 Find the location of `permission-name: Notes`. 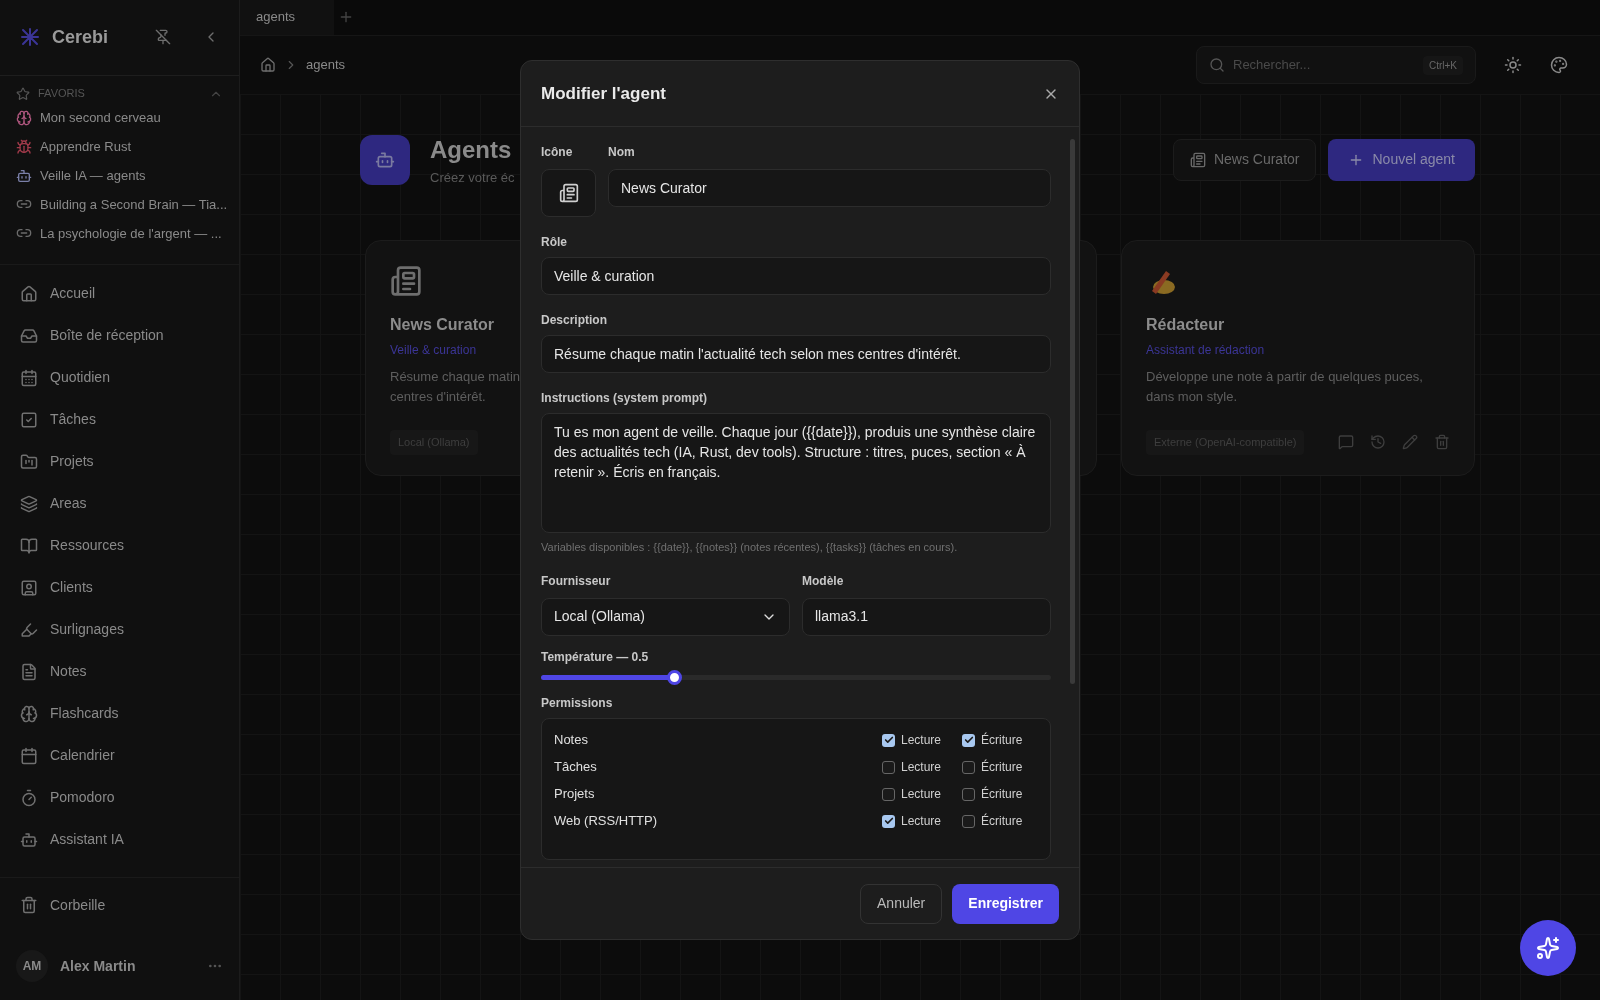

permission-name: Notes is located at coordinates (571, 740).